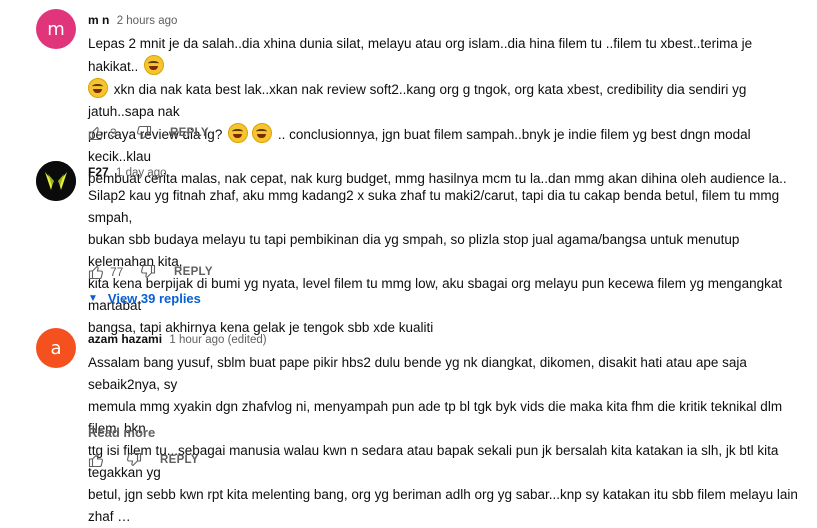 The image size is (817, 528). What do you see at coordinates (144, 298) in the screenshot?
I see `view-replies-button: ▼ View 39 replies` at bounding box center [144, 298].